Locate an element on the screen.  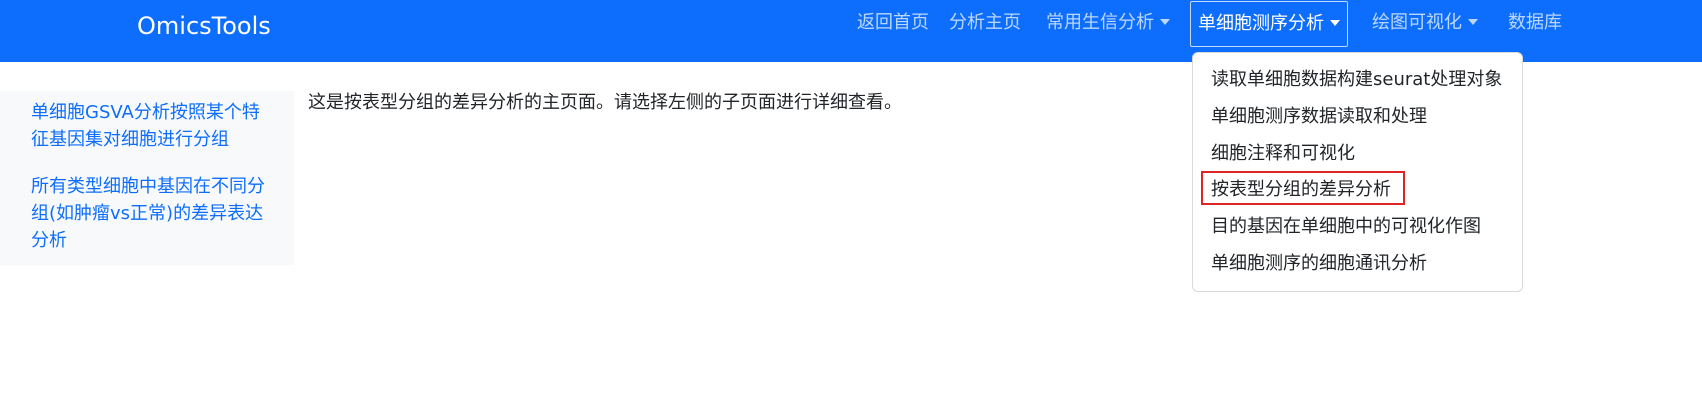
dropdown-item-gene-visualization: 目的基因在单细胞中的可视化作图 is located at coordinates (1346, 227).